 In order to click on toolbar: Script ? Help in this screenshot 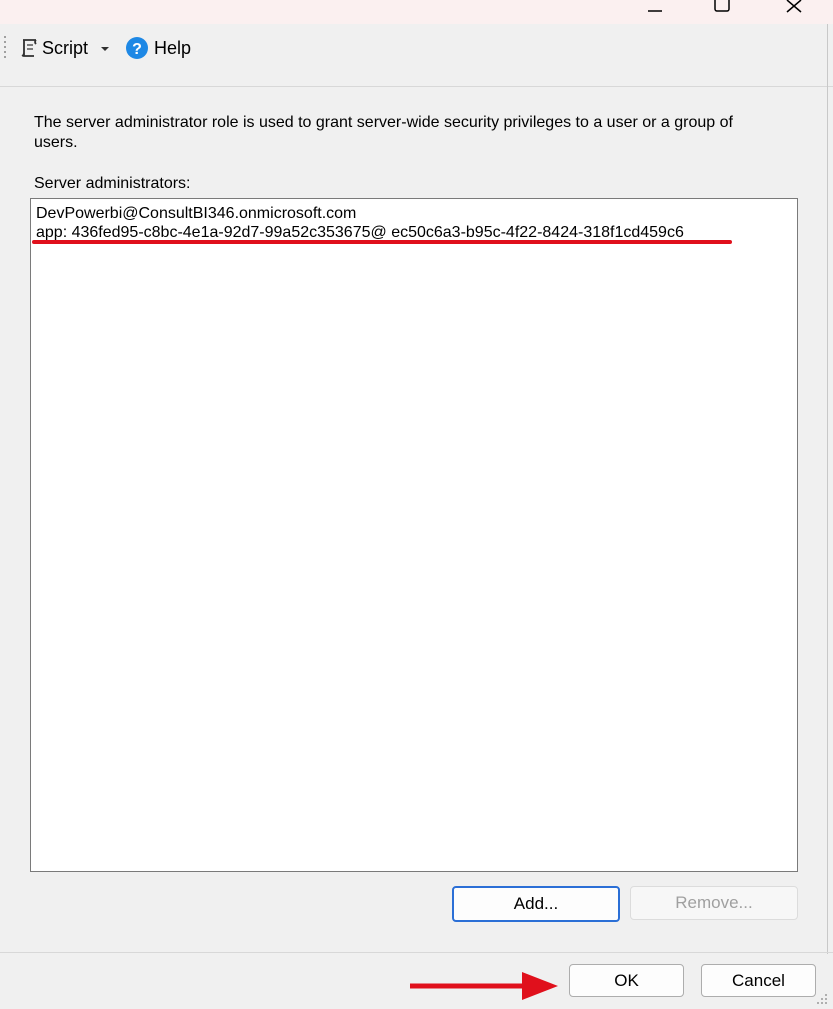, I will do `click(416, 48)`.